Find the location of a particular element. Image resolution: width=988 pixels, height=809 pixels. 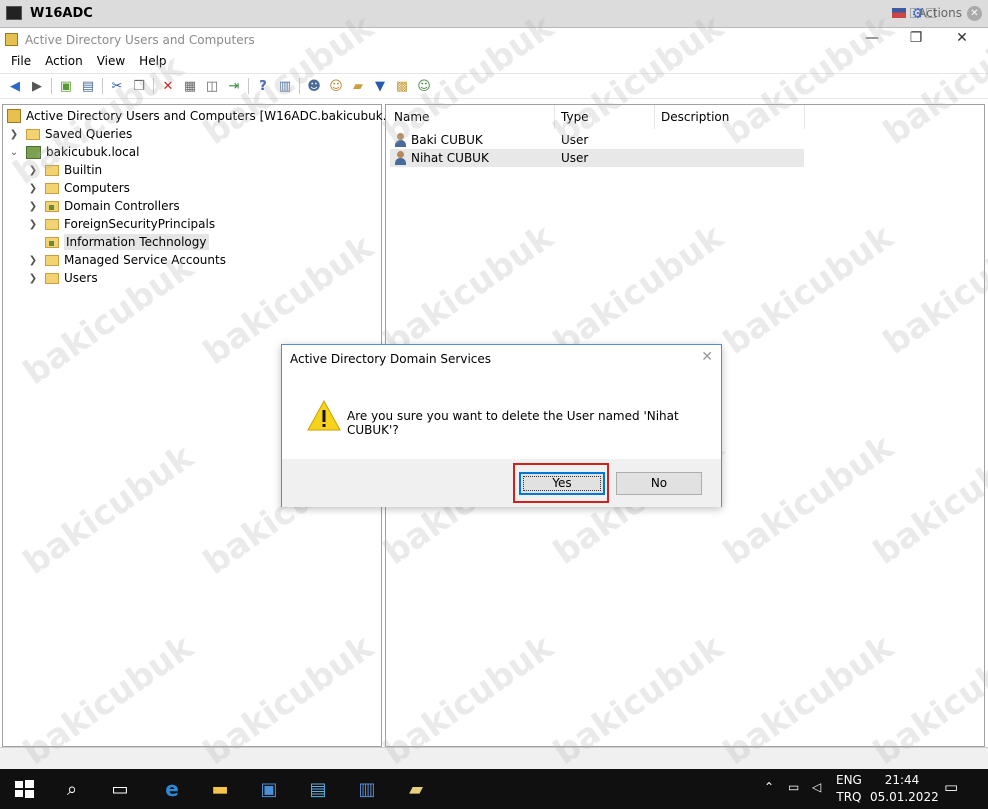

help-icon: ? is located at coordinates (263, 86).